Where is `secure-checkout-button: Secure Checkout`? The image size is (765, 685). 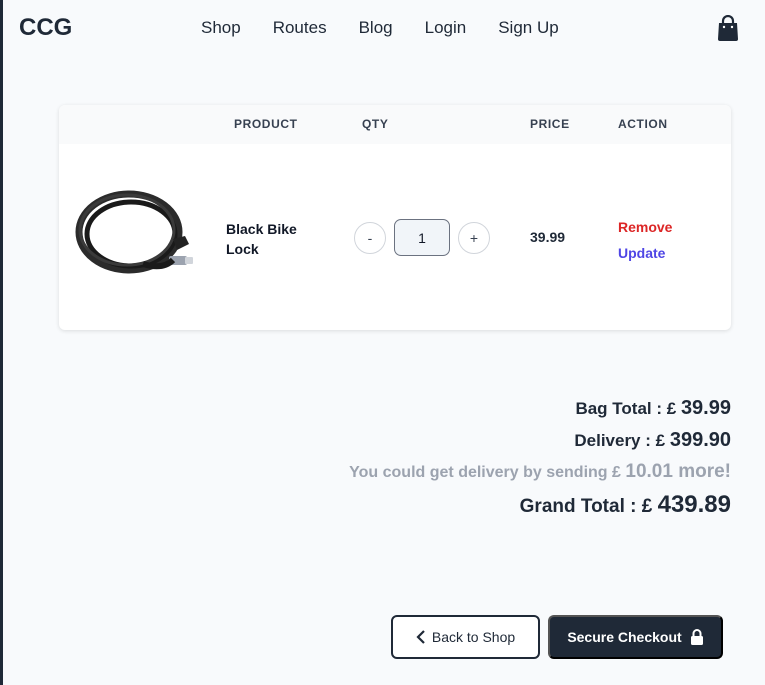
secure-checkout-button: Secure Checkout is located at coordinates (635, 637).